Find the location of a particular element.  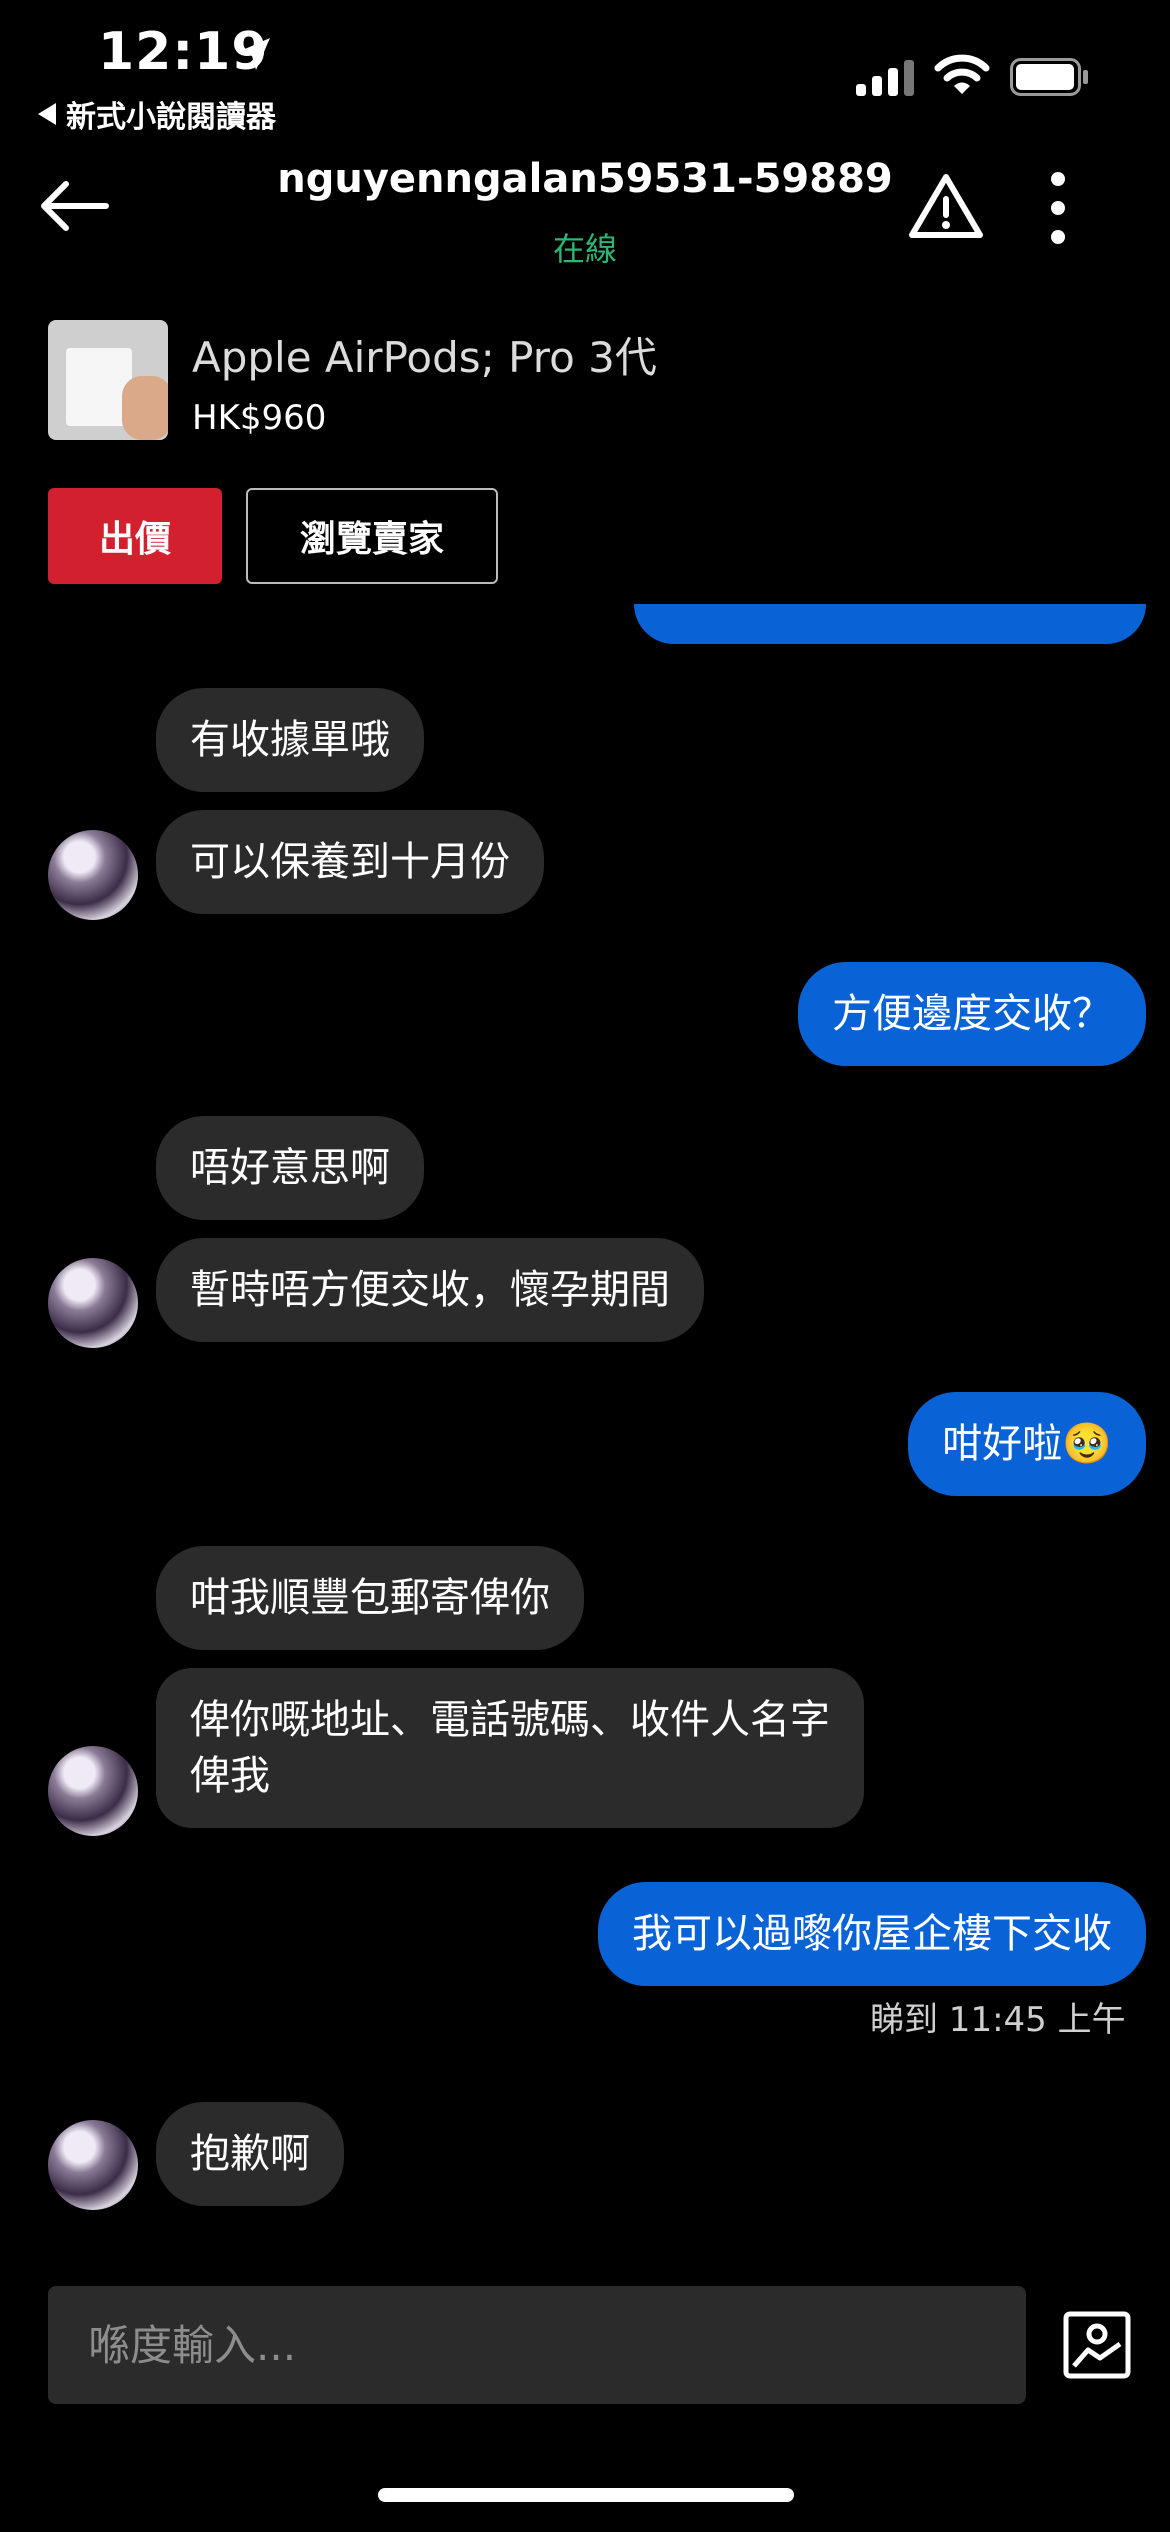

more-icon is located at coordinates (1058, 208).